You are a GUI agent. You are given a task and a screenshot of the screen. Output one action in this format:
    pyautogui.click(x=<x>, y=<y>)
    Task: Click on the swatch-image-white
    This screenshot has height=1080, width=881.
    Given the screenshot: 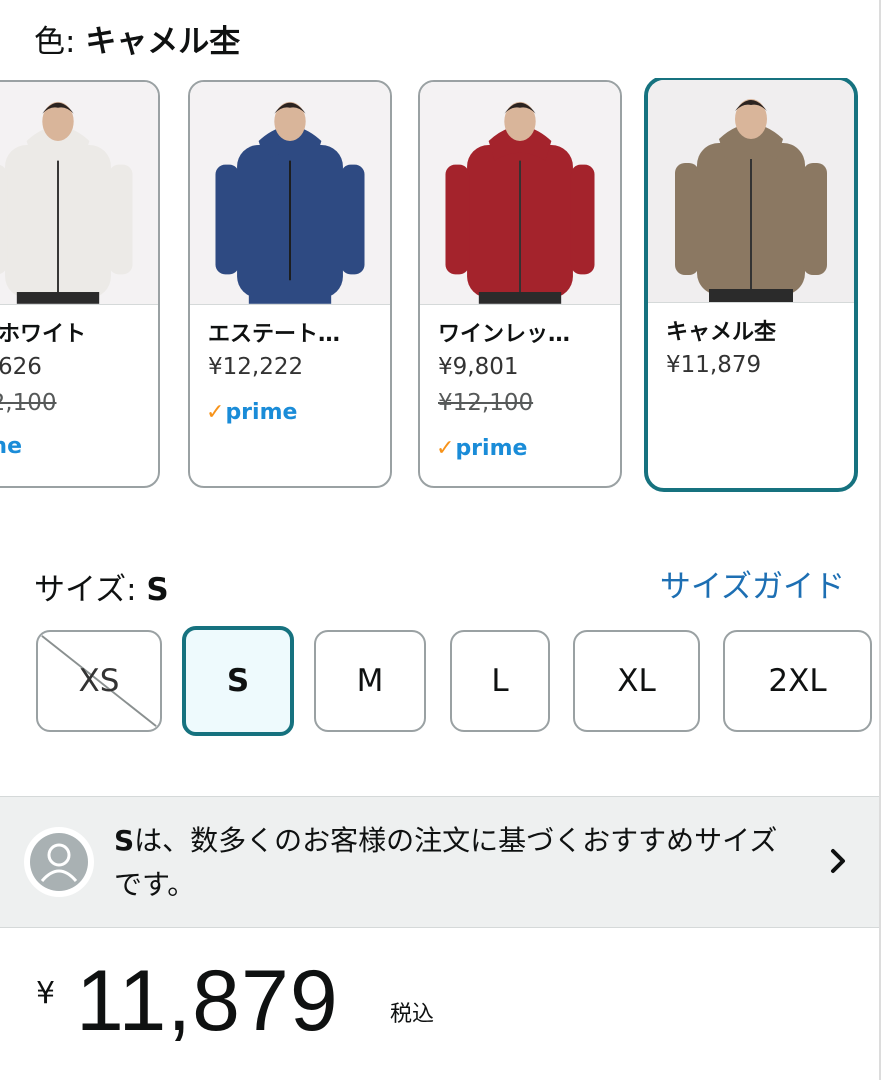 What is the action you would take?
    pyautogui.click(x=79, y=193)
    